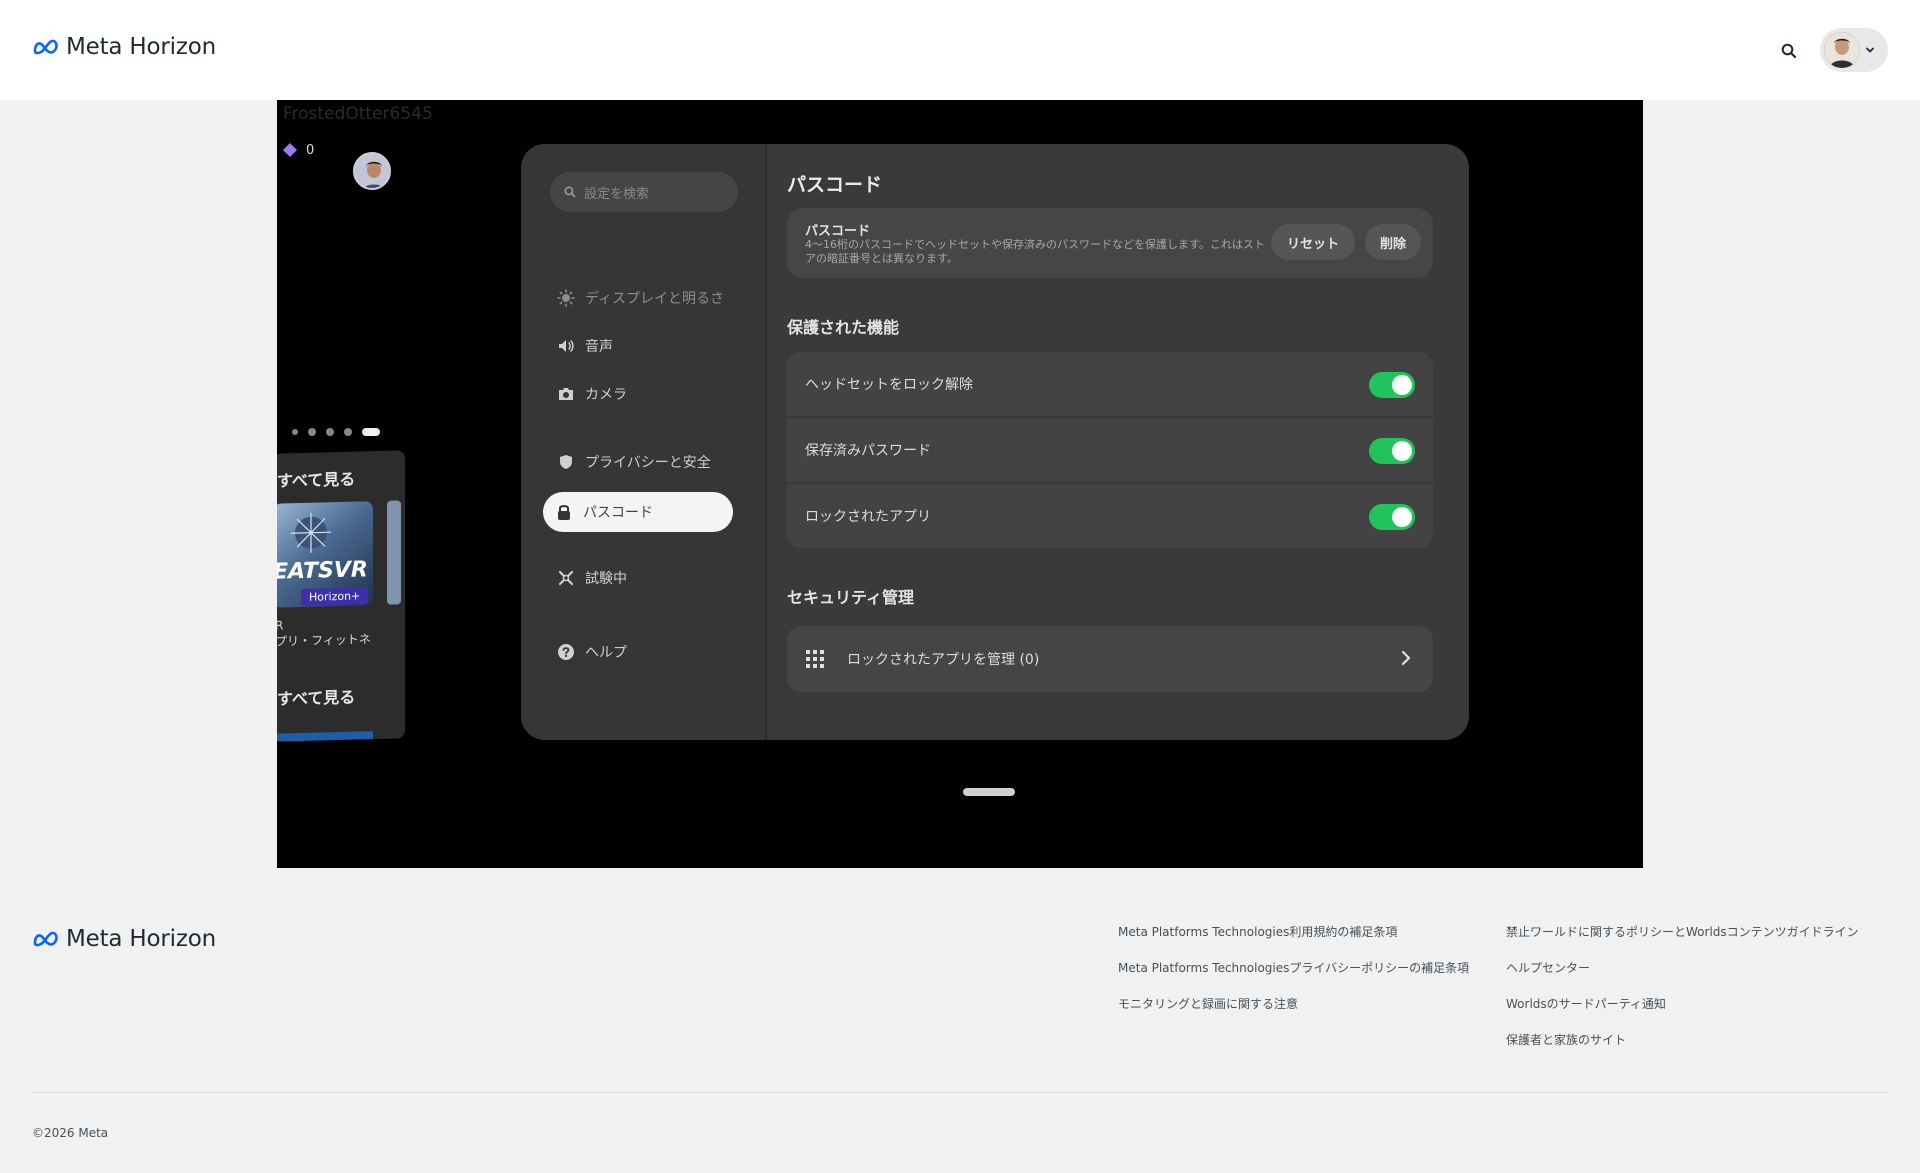 The width and height of the screenshot is (1920, 1173). What do you see at coordinates (335, 596) in the screenshot?
I see `horizon-plus-badge: Horizon+` at bounding box center [335, 596].